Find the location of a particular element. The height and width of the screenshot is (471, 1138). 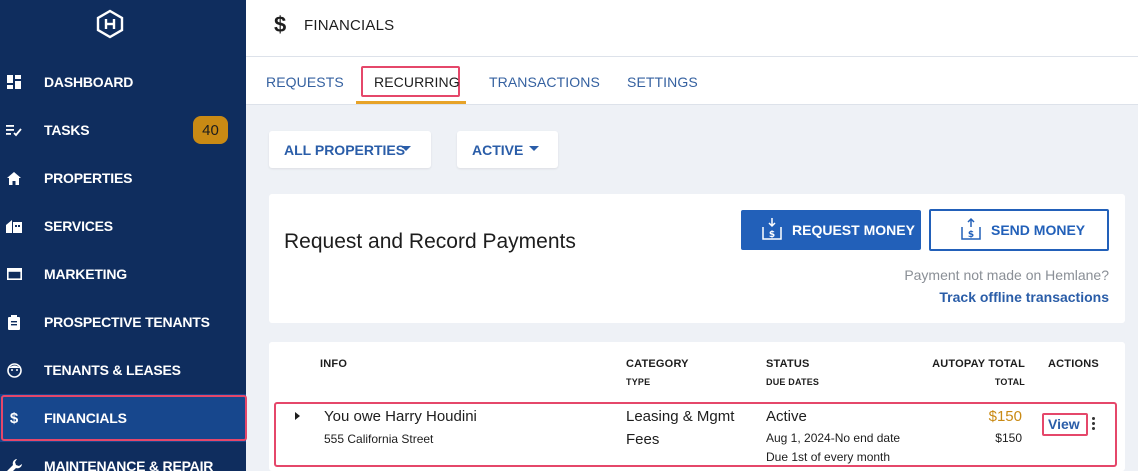

tab-requests: REQUESTS is located at coordinates (305, 82).